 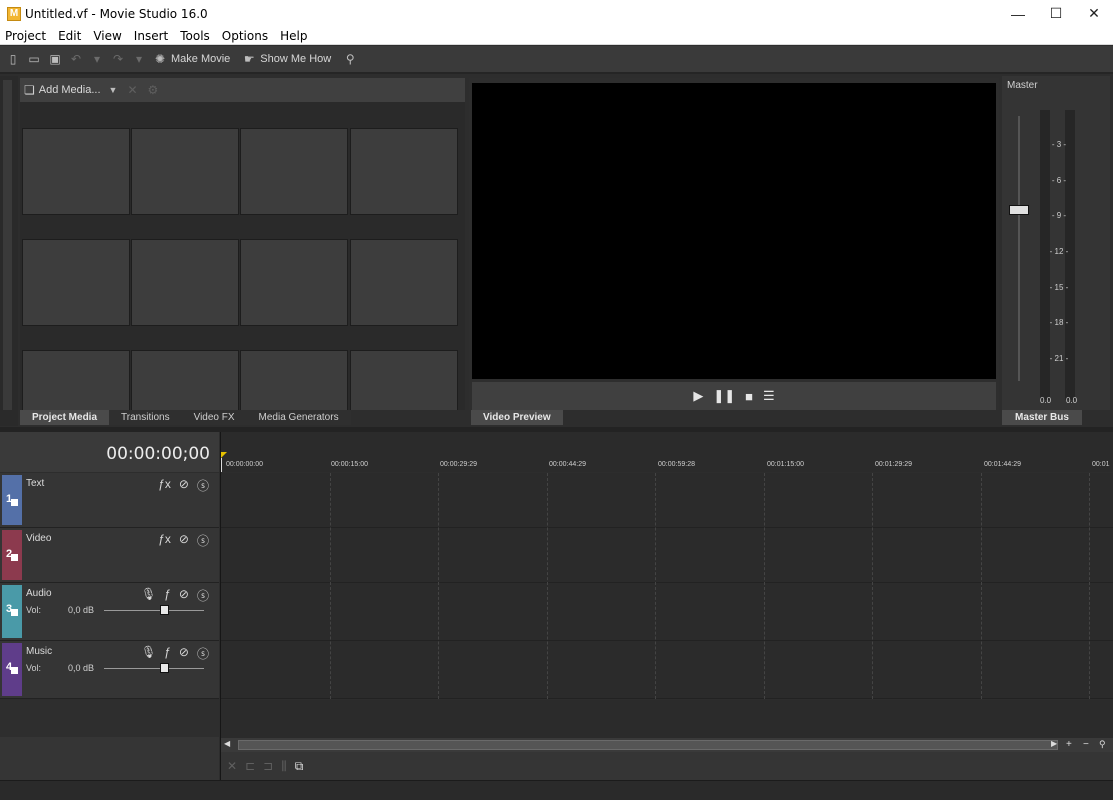 What do you see at coordinates (39, 538) in the screenshot?
I see `track-name: Video` at bounding box center [39, 538].